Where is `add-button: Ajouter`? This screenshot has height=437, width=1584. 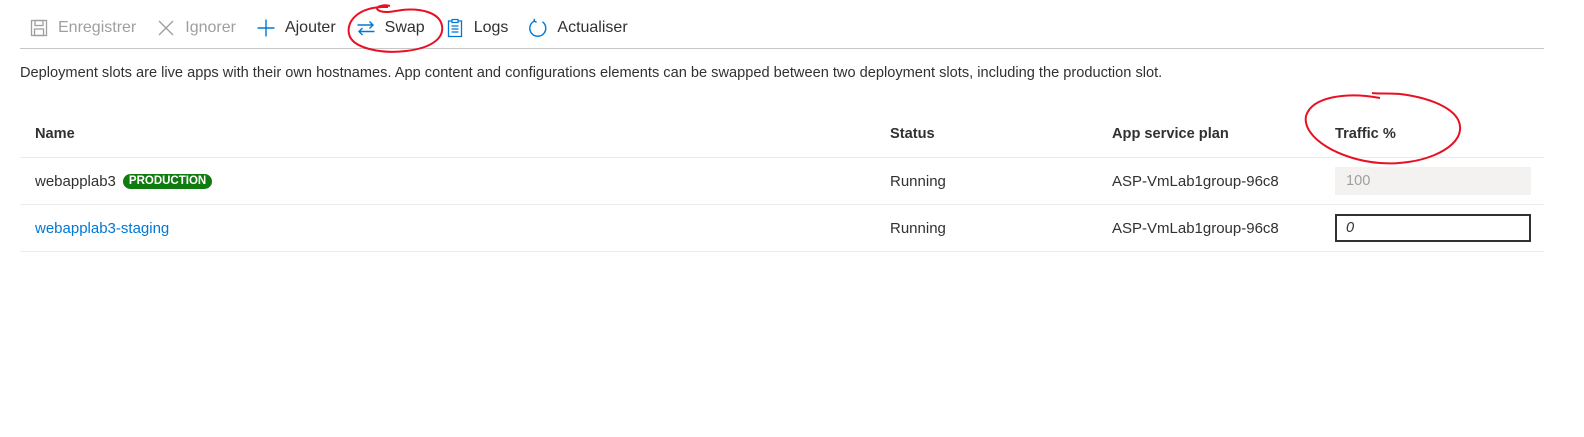 add-button: Ajouter is located at coordinates (296, 28).